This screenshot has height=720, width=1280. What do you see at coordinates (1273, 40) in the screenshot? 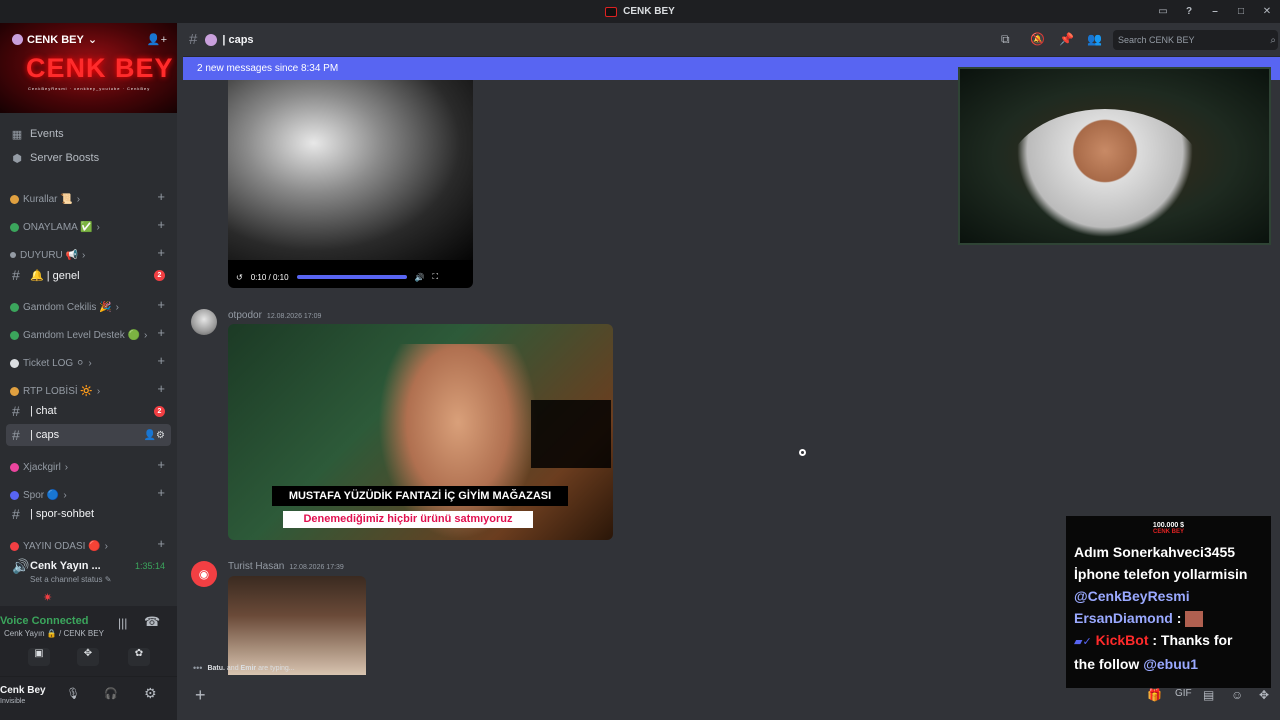
I see `search-icon: ⌕` at bounding box center [1273, 40].